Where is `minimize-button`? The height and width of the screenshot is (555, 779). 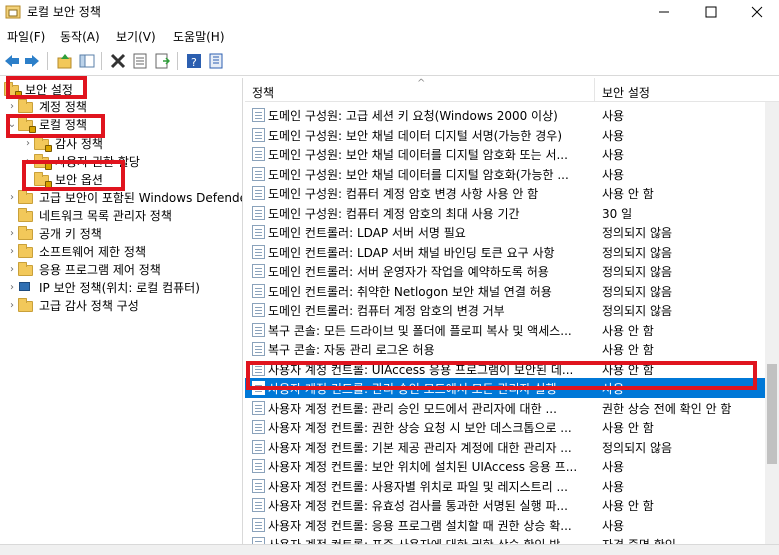
minimize-button is located at coordinates (664, 12).